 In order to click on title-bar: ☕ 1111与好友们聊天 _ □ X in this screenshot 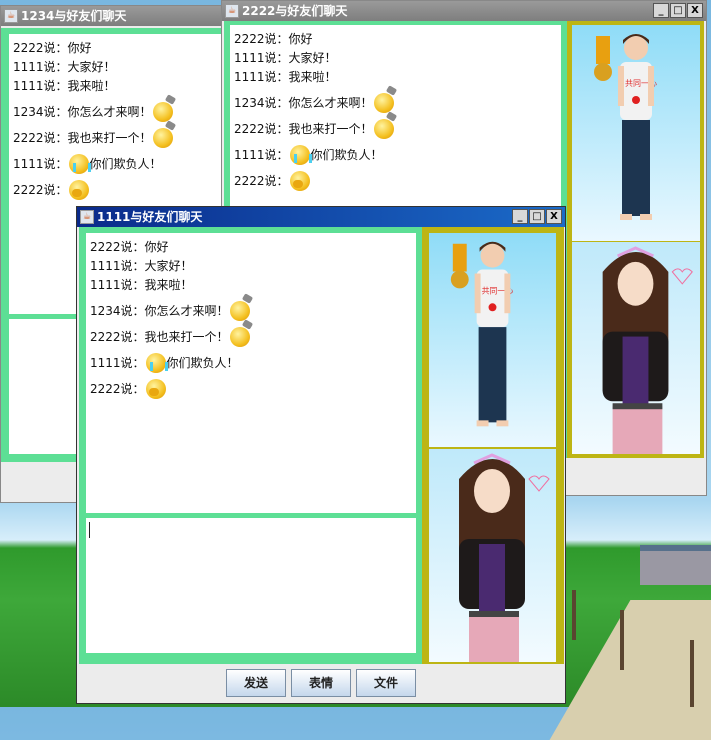, I will do `click(321, 217)`.